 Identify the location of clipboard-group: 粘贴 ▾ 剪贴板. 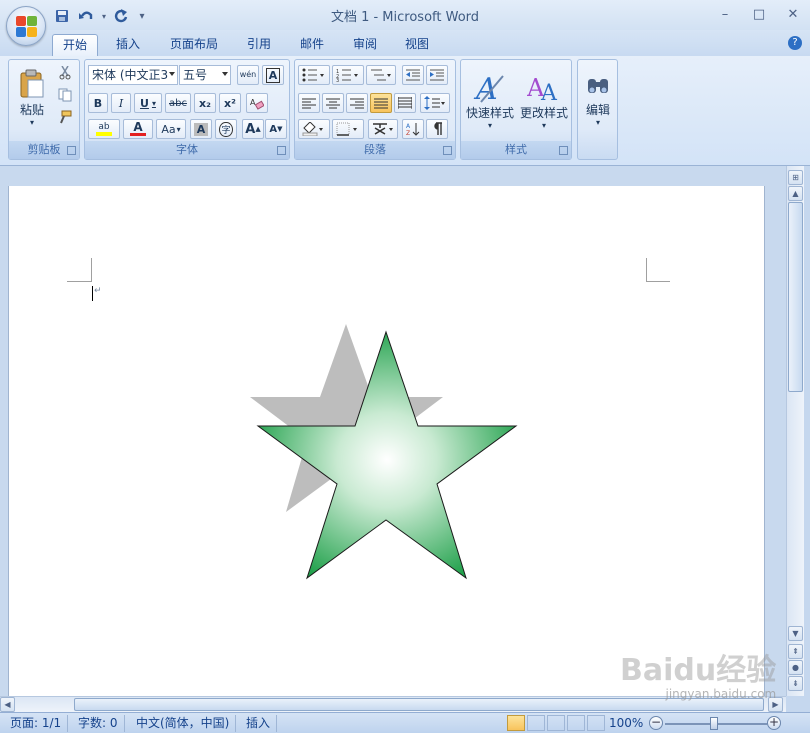
(44, 109).